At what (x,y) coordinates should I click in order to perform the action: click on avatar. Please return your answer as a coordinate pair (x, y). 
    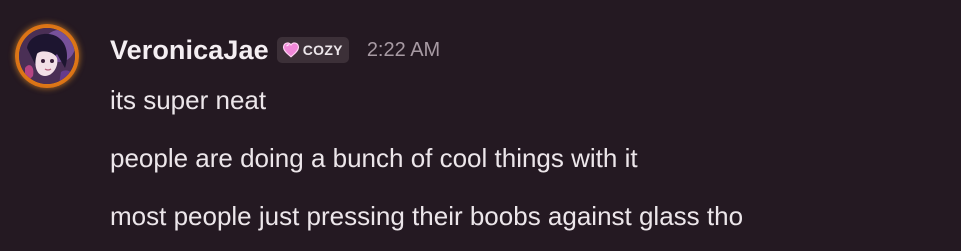
    Looking at the image, I should click on (47, 56).